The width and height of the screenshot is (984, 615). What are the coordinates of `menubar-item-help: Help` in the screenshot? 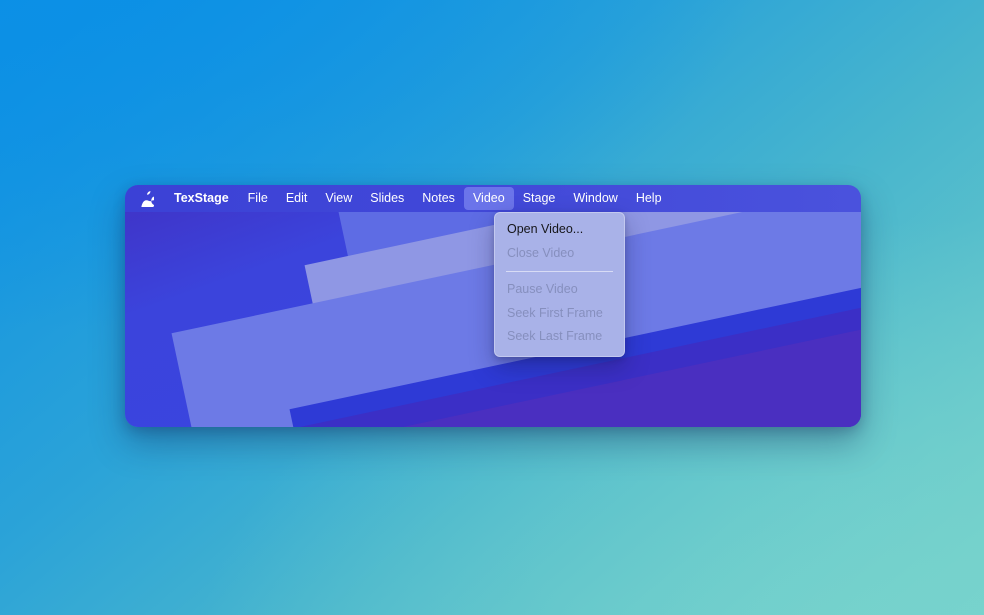 It's located at (649, 198).